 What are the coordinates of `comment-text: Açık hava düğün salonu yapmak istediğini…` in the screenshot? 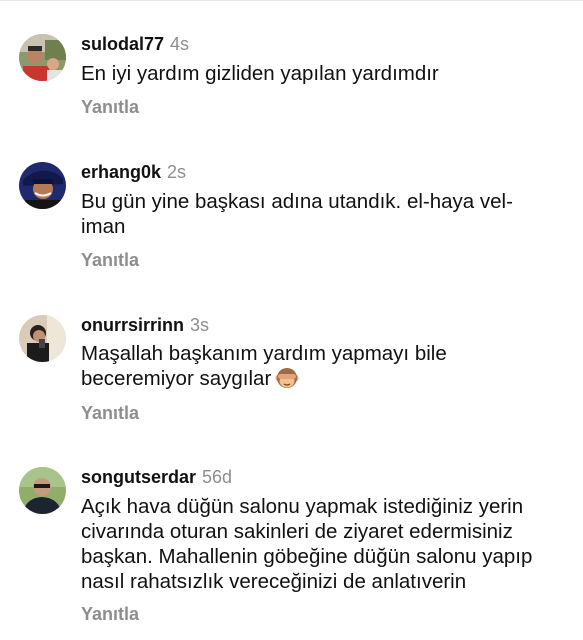 It's located at (321, 544).